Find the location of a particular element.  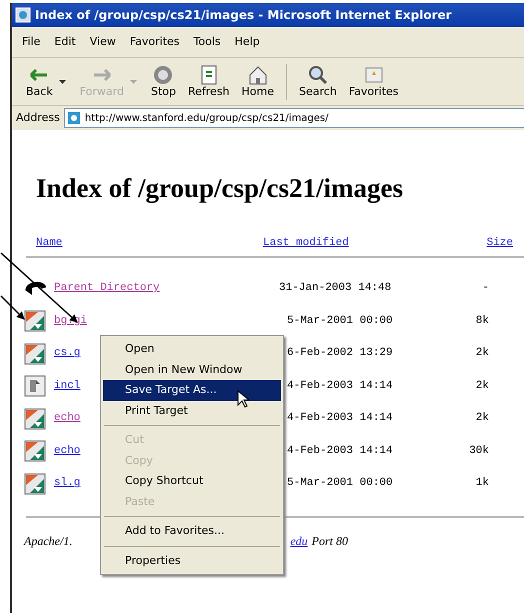

server-signature: Apache/1. is located at coordinates (48, 541).